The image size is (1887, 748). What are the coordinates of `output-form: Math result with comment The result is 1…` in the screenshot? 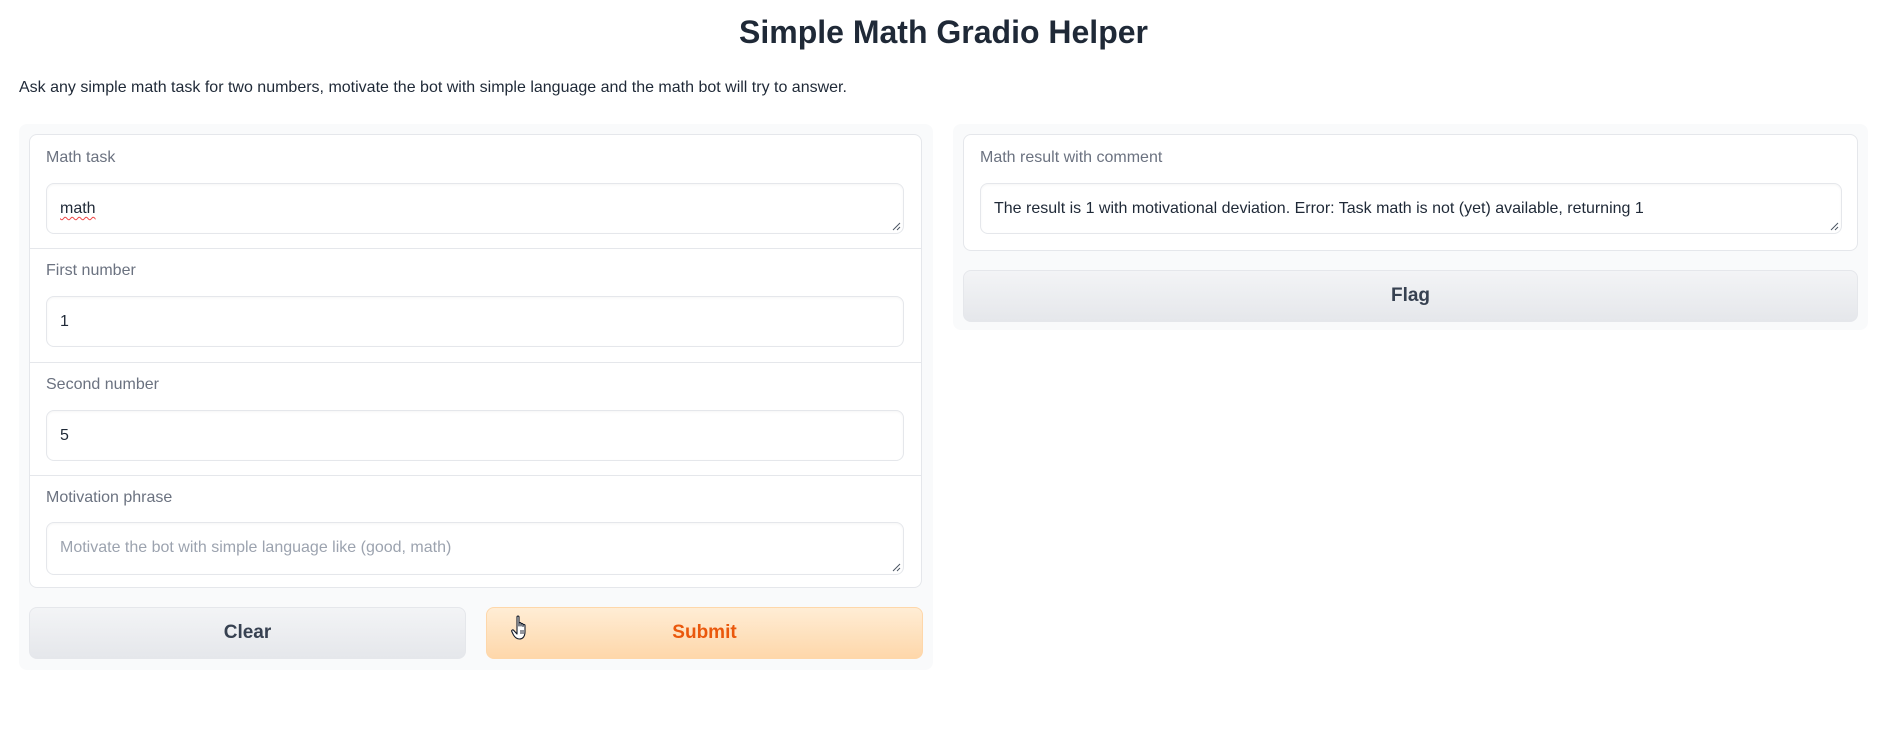 It's located at (1410, 192).